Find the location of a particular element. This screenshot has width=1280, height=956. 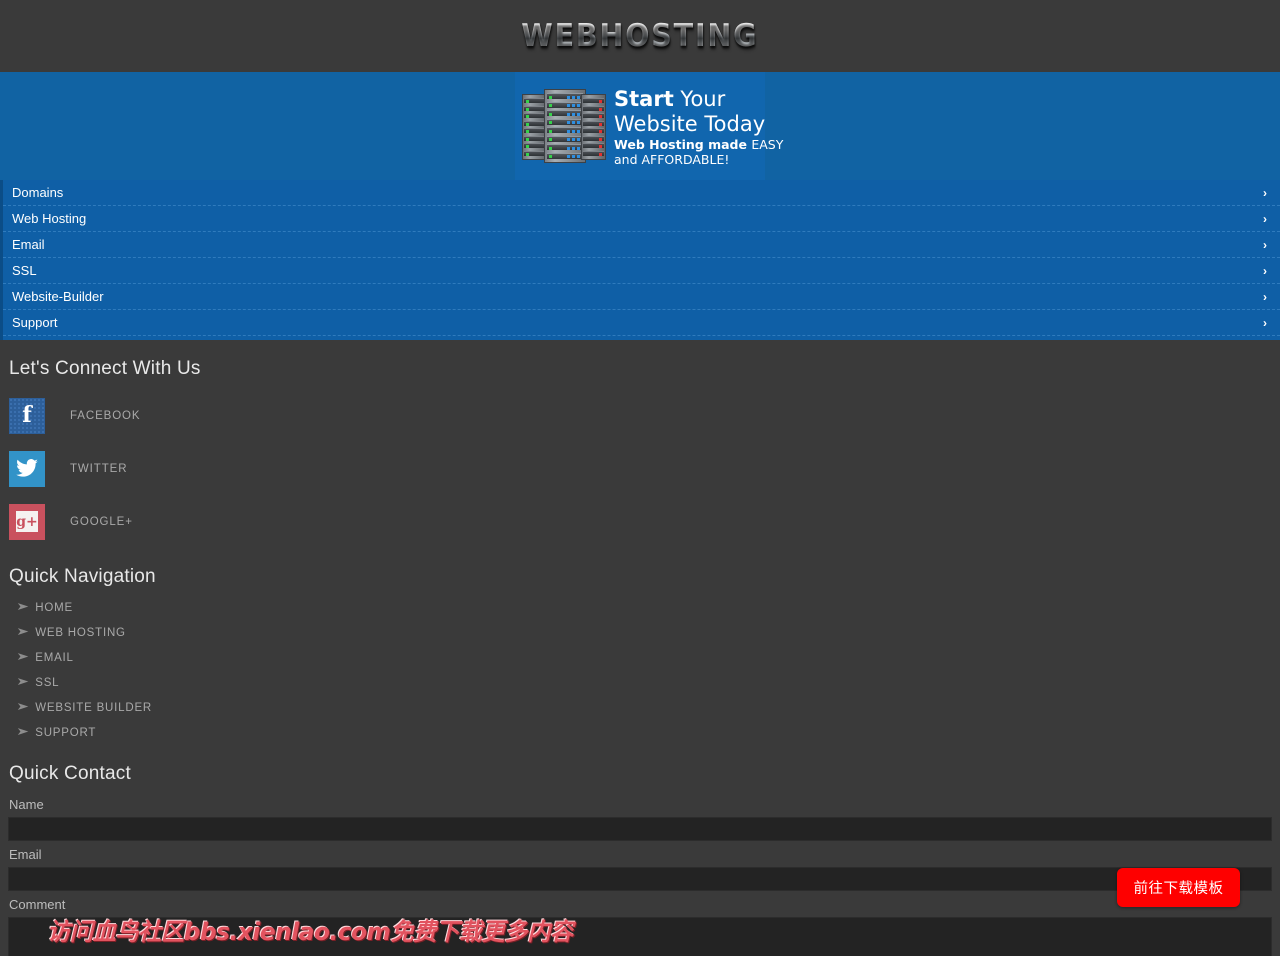

quick-nav-item-label: WEBSITE BUILDER is located at coordinates (94, 707).